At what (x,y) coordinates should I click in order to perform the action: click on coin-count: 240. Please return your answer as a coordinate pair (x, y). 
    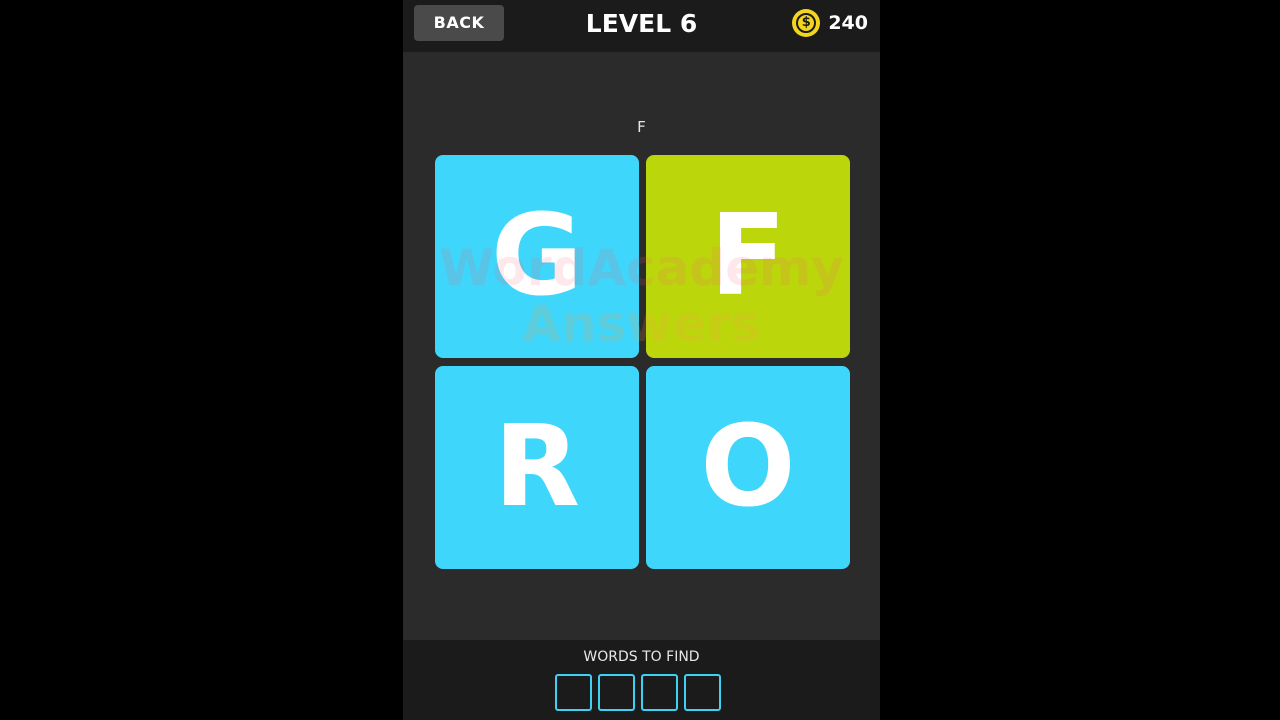
    Looking at the image, I should click on (848, 23).